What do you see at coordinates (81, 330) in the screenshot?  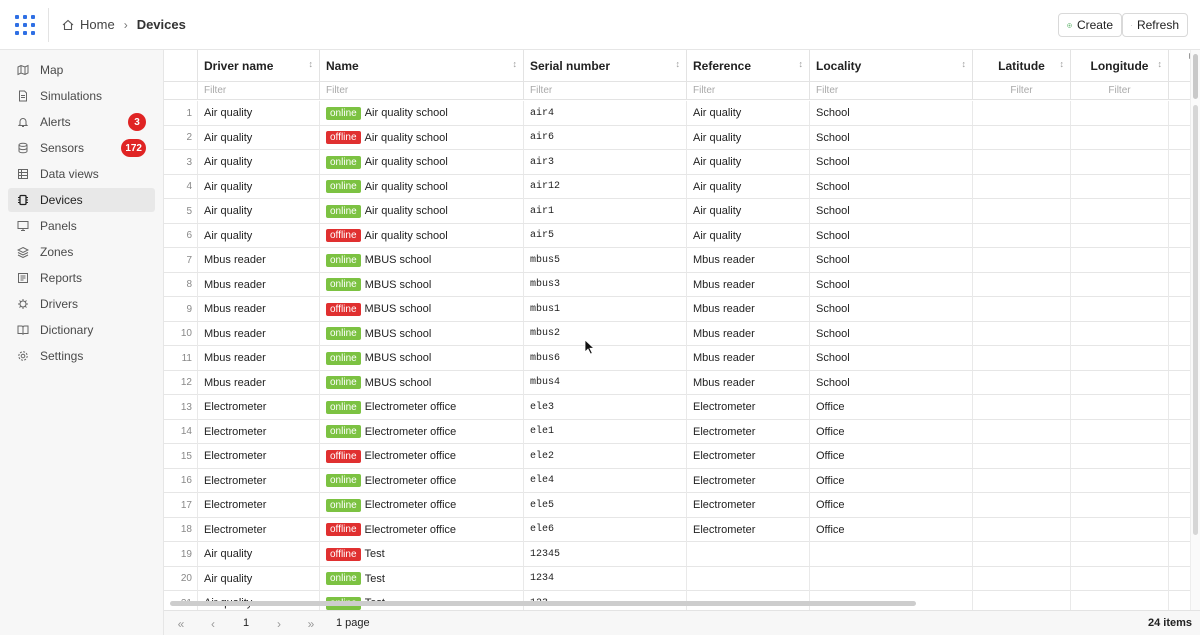 I see `sidebar-item-dictionary: Dictionary` at bounding box center [81, 330].